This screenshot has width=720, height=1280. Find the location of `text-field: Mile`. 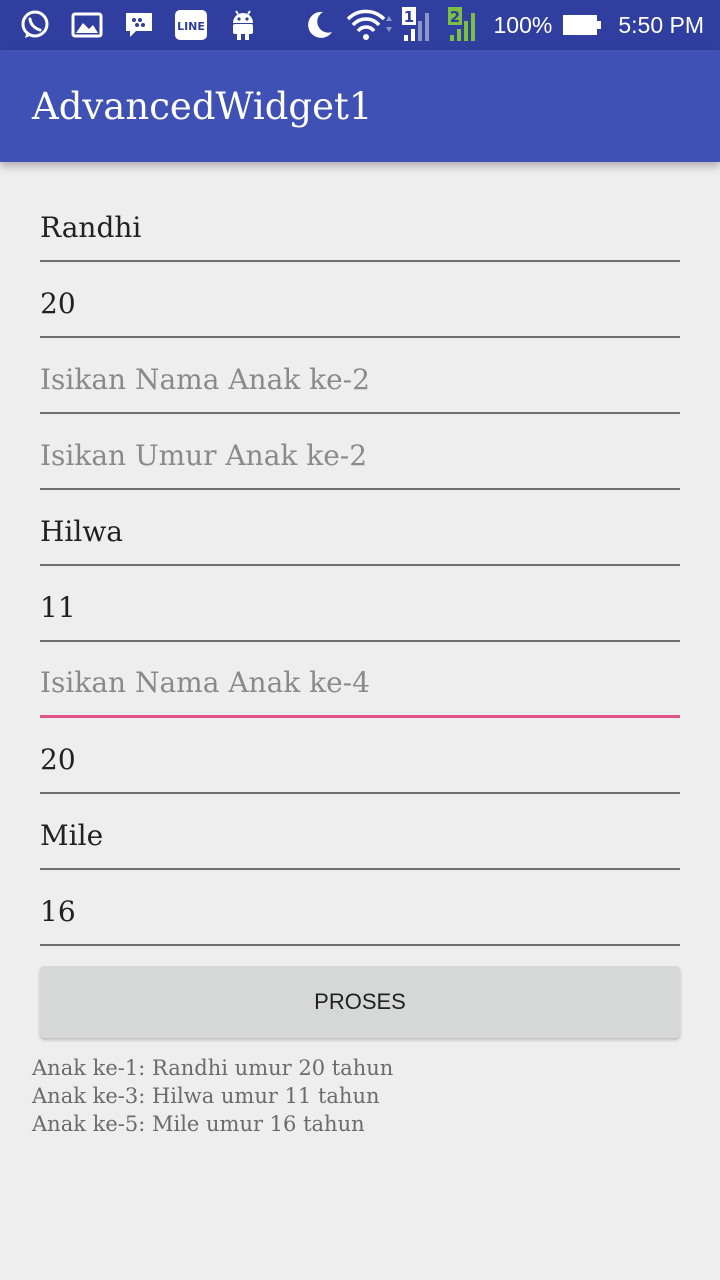

text-field: Mile is located at coordinates (360, 832).